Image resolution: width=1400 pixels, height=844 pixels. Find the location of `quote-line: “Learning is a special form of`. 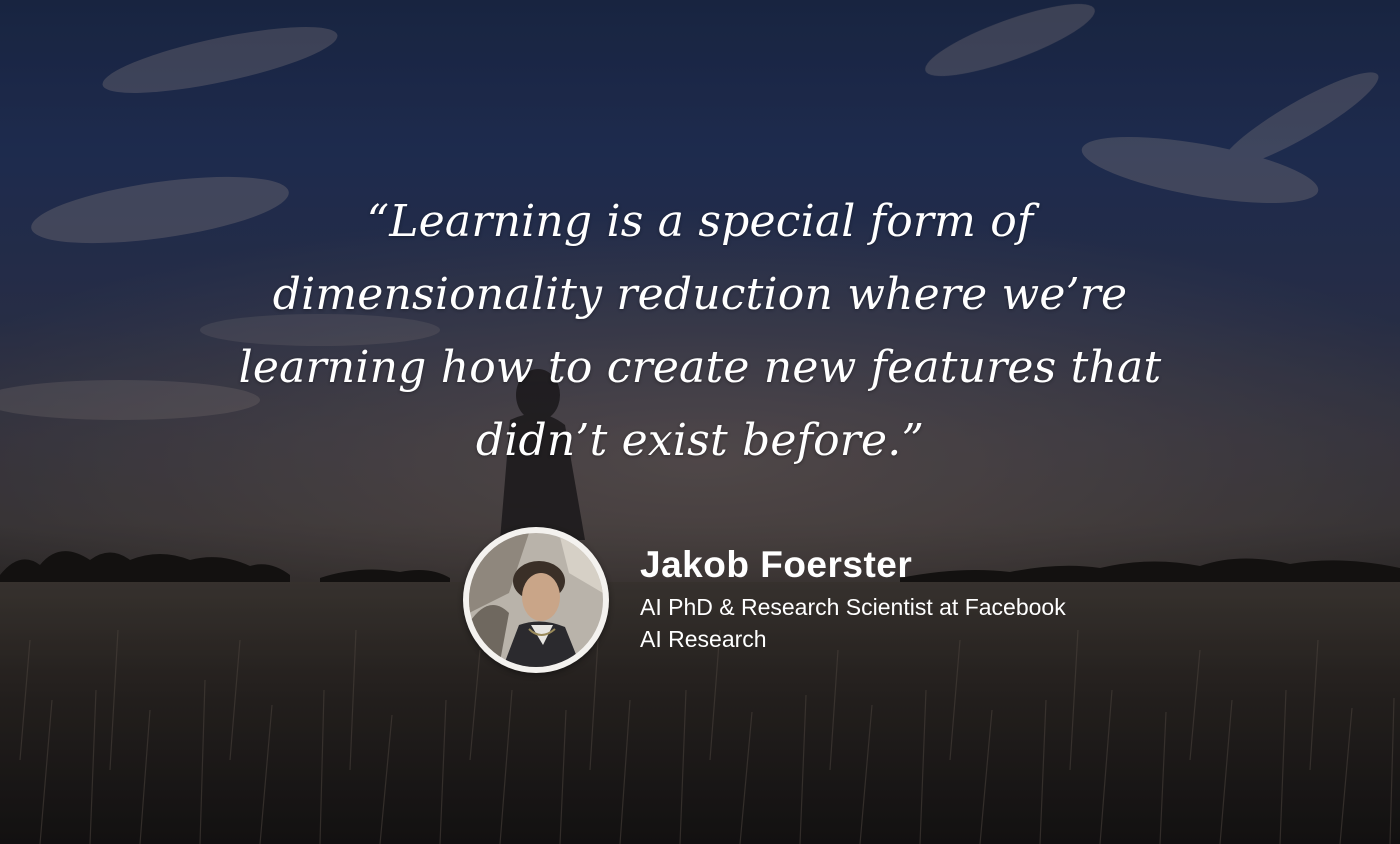

quote-line: “Learning is a special form of is located at coordinates (700, 221).